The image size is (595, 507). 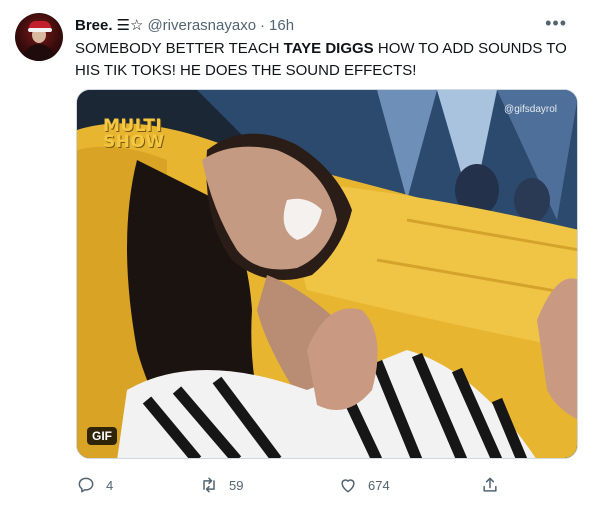 What do you see at coordinates (94, 25) in the screenshot?
I see `display-name: Bree.` at bounding box center [94, 25].